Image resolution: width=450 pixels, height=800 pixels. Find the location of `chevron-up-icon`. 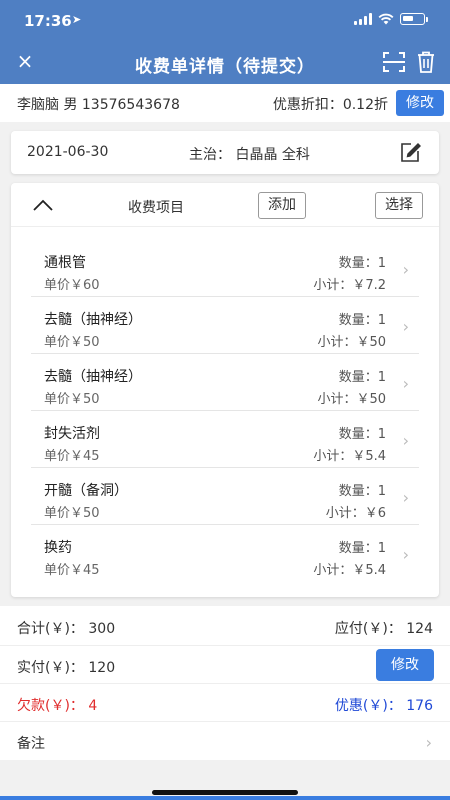

chevron-up-icon is located at coordinates (43, 205).